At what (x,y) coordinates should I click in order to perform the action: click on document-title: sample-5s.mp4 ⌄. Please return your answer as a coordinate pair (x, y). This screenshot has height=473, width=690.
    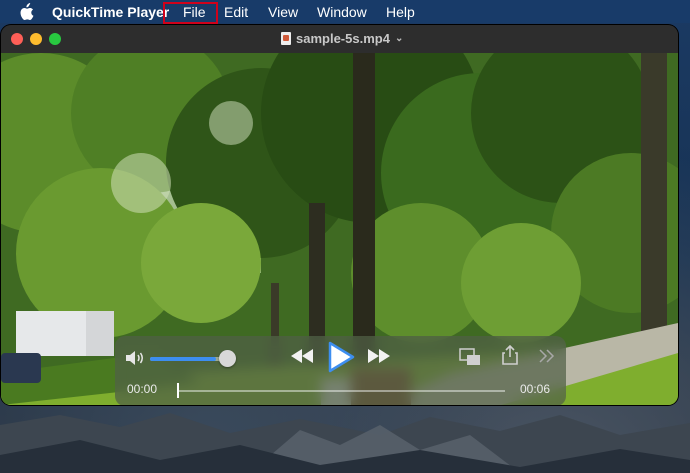
    Looking at the image, I should click on (342, 38).